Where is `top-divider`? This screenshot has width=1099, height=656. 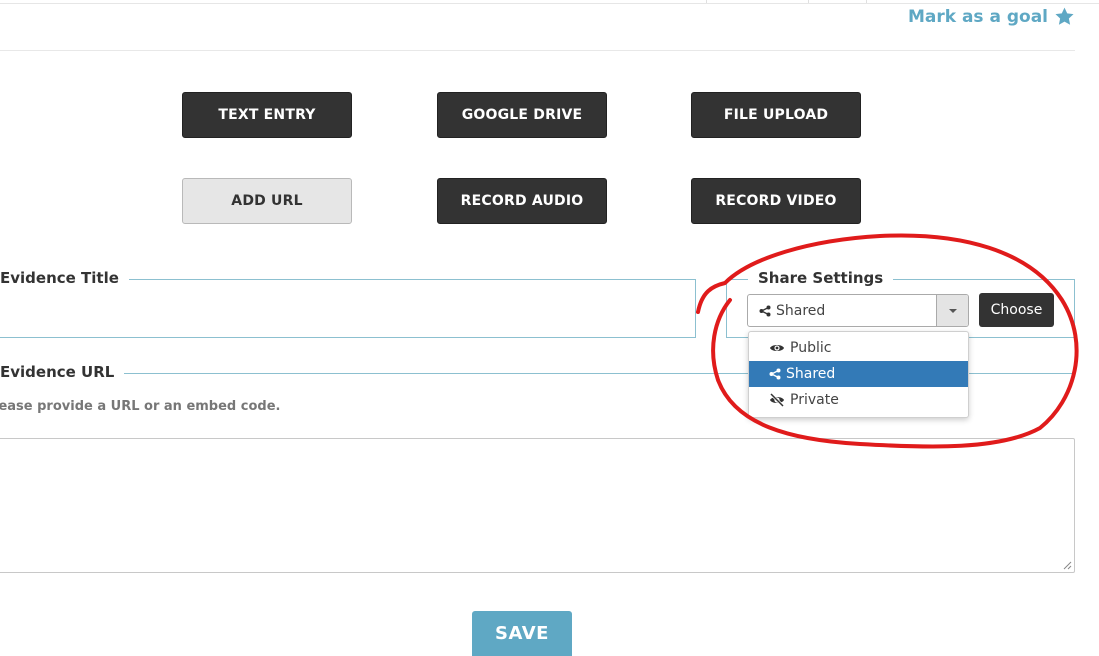 top-divider is located at coordinates (549, 3).